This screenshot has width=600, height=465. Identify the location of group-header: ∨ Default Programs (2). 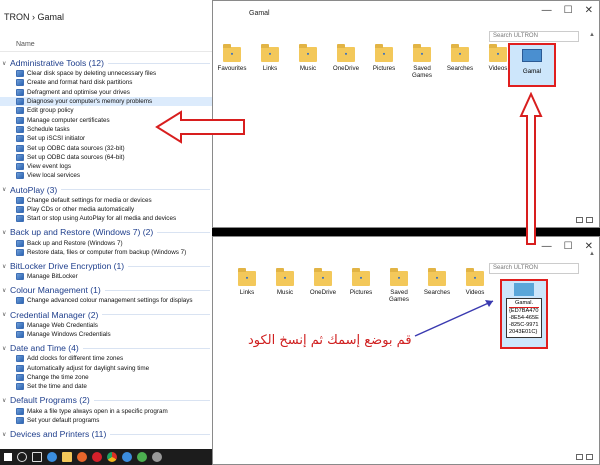
(106, 400).